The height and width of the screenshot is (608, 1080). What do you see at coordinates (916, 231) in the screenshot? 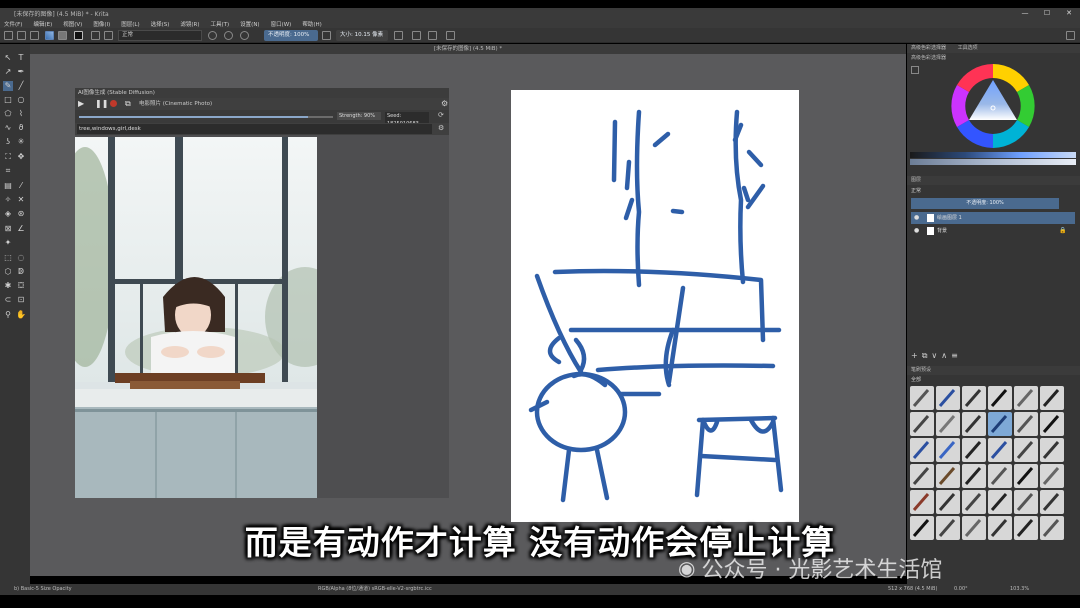
I see `visibility-eye-icon: ●` at bounding box center [916, 231].